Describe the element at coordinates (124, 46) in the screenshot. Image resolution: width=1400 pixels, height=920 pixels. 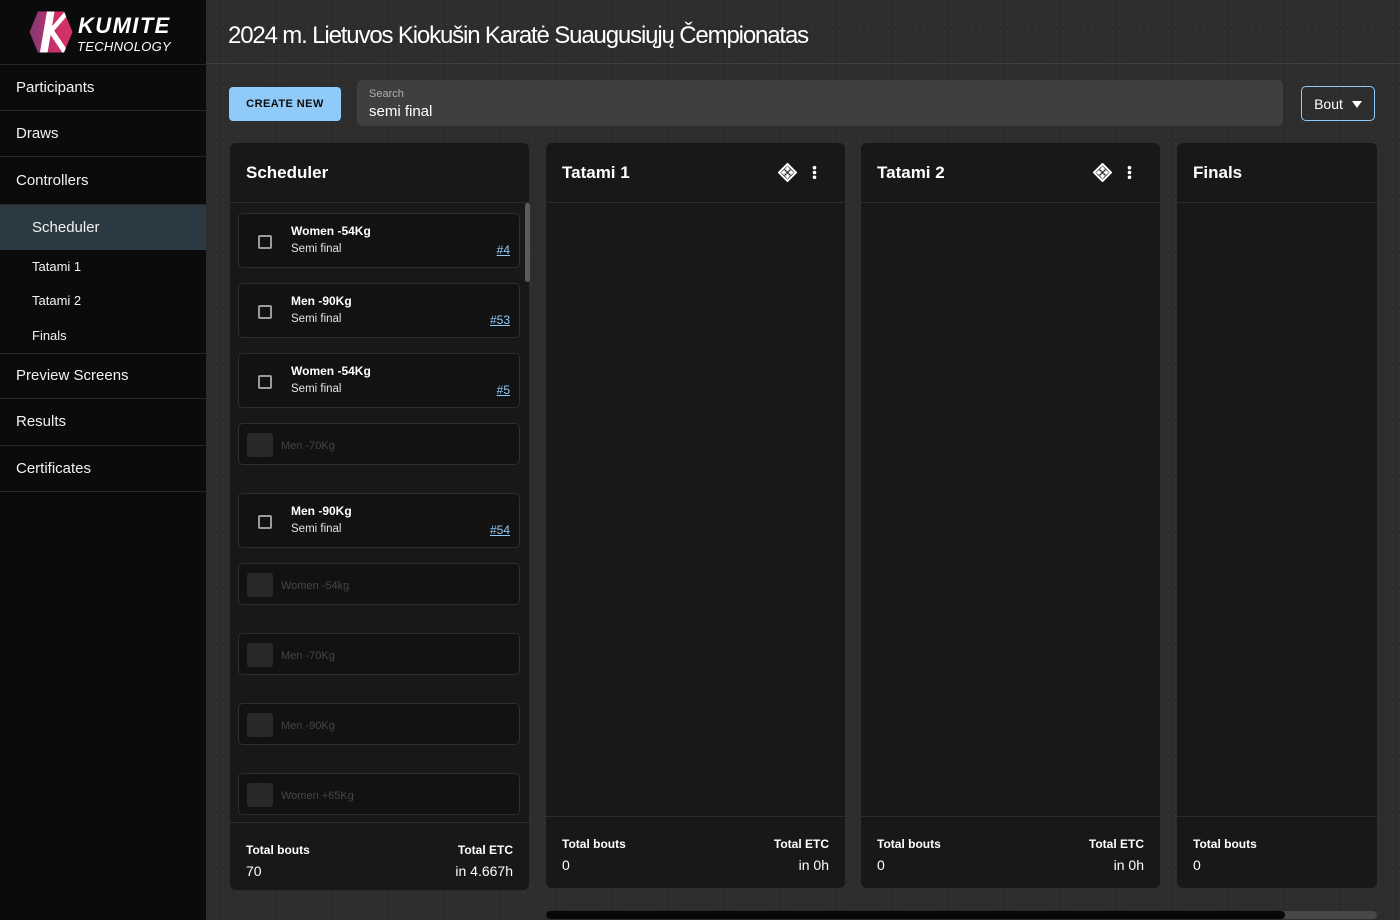
I see `svg-text: TECHNOLOGY` at that location.